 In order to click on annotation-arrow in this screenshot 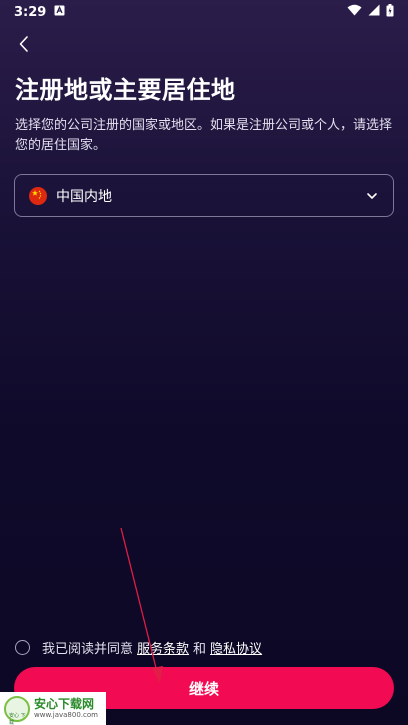, I will do `click(141, 605)`.